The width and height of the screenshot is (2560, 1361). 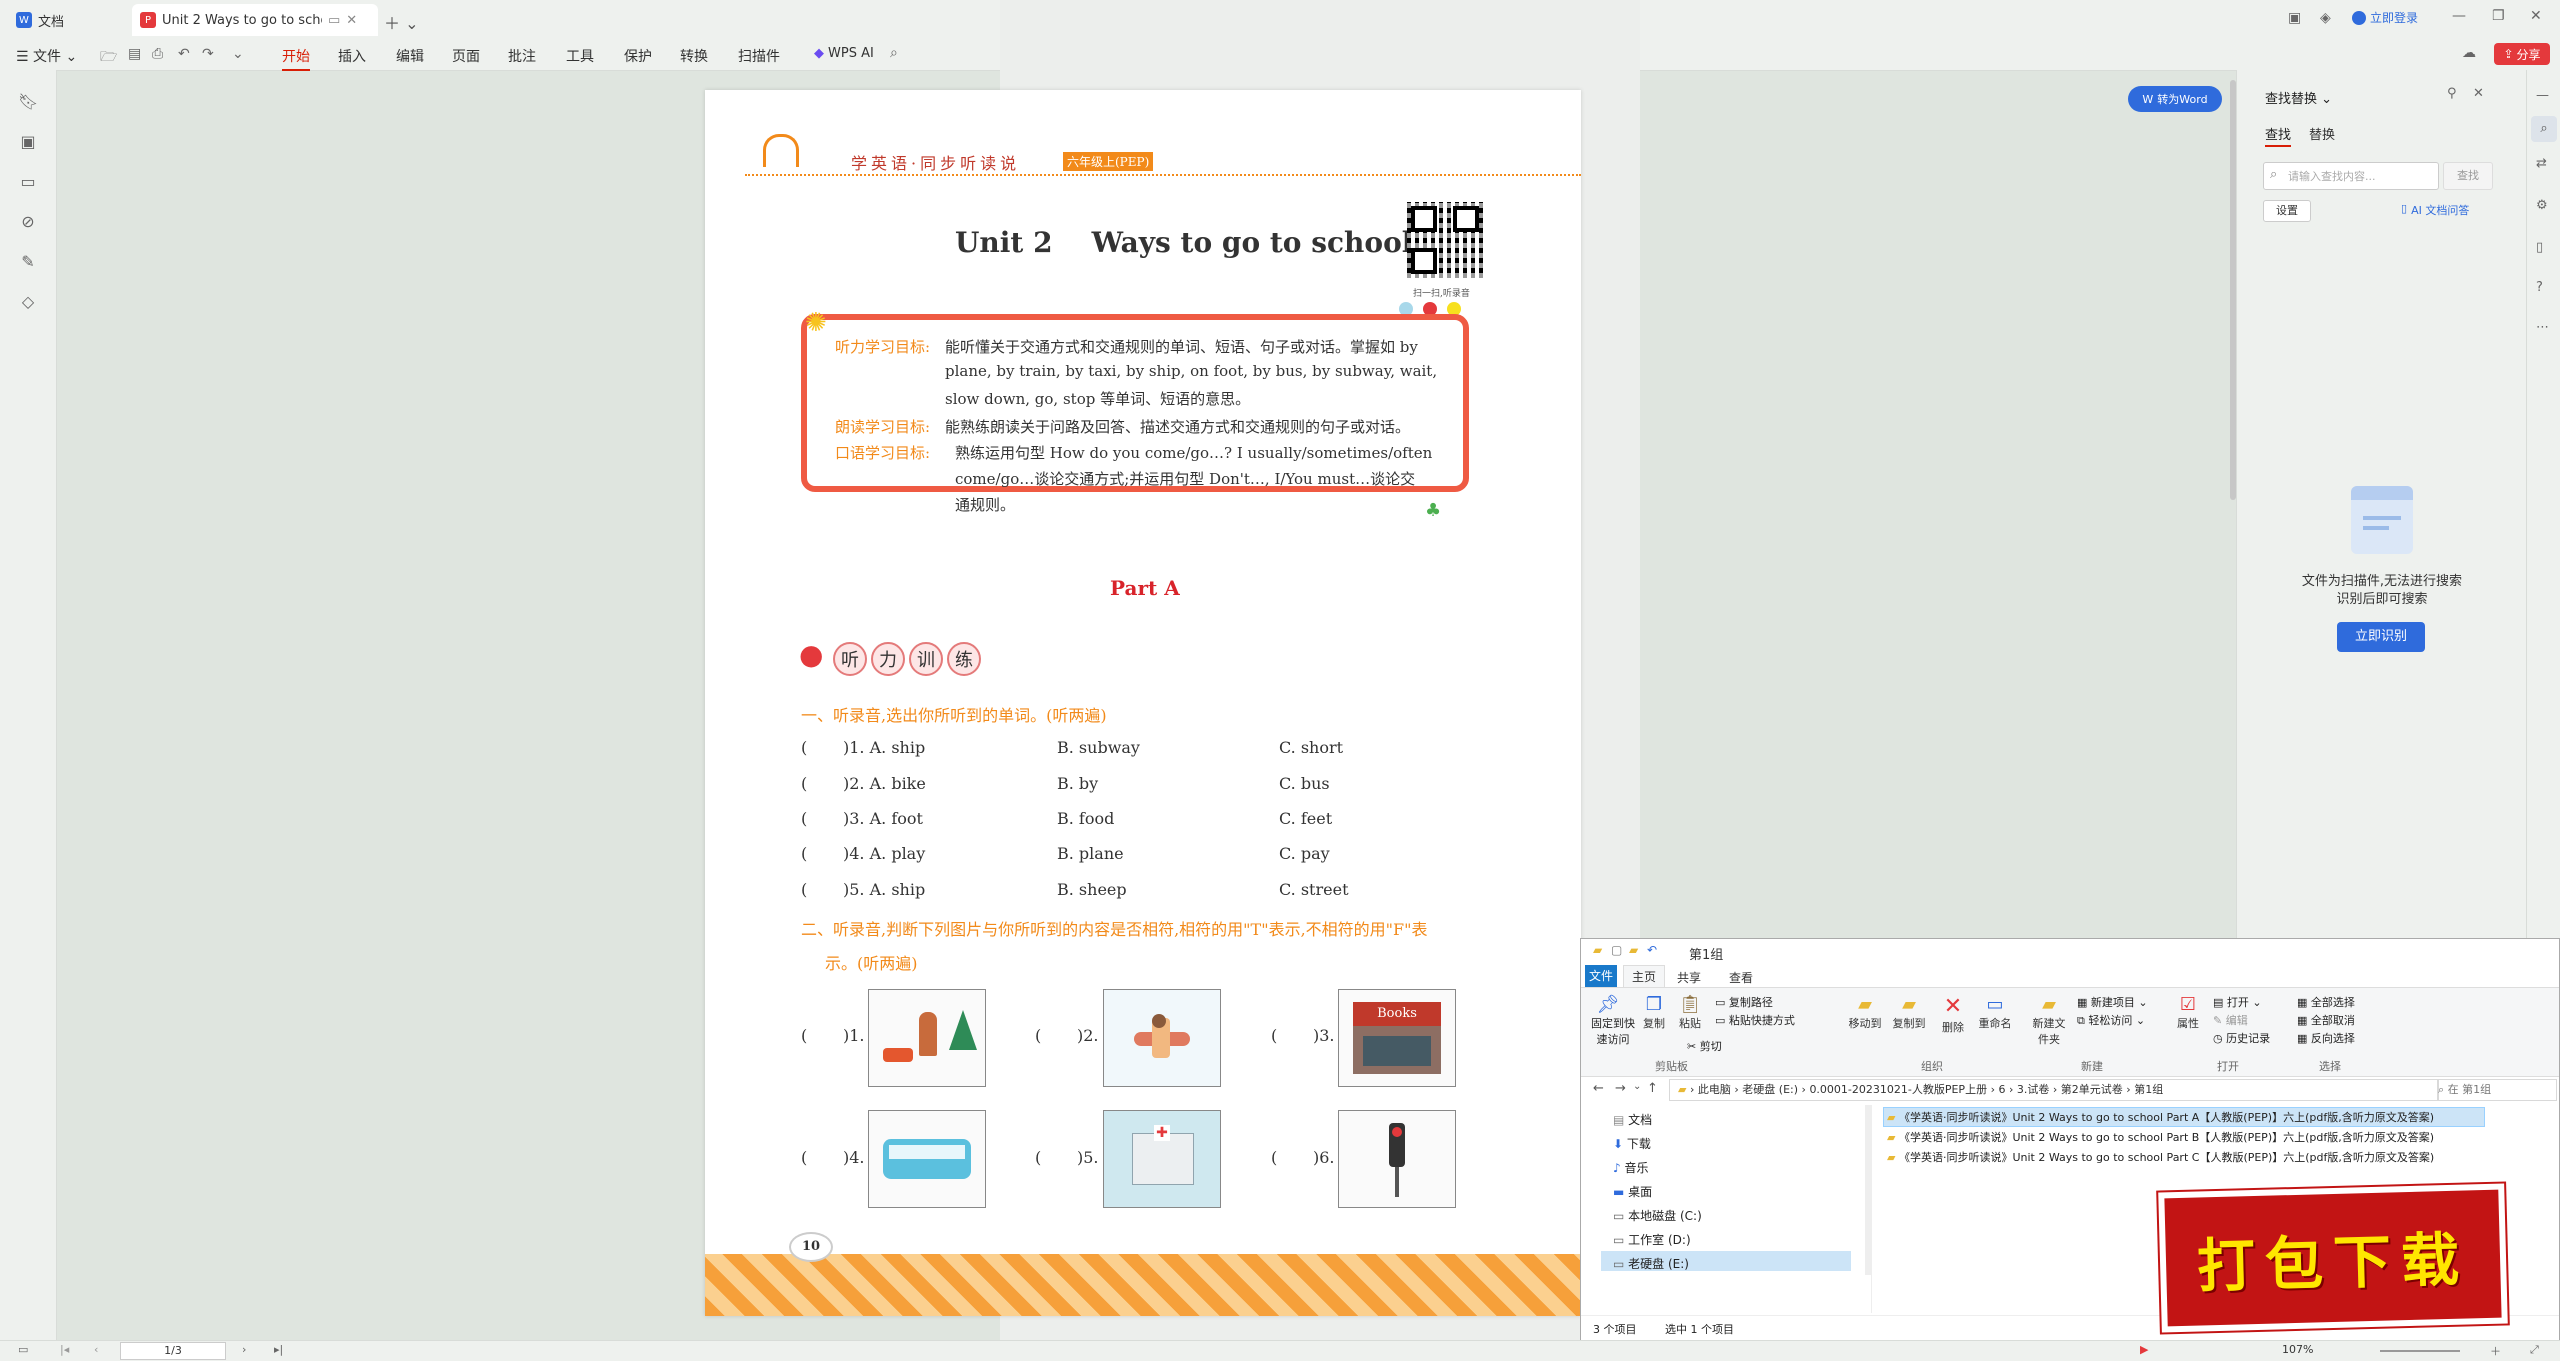 What do you see at coordinates (2333, 1258) in the screenshot?
I see `download-banner: 打包下载` at bounding box center [2333, 1258].